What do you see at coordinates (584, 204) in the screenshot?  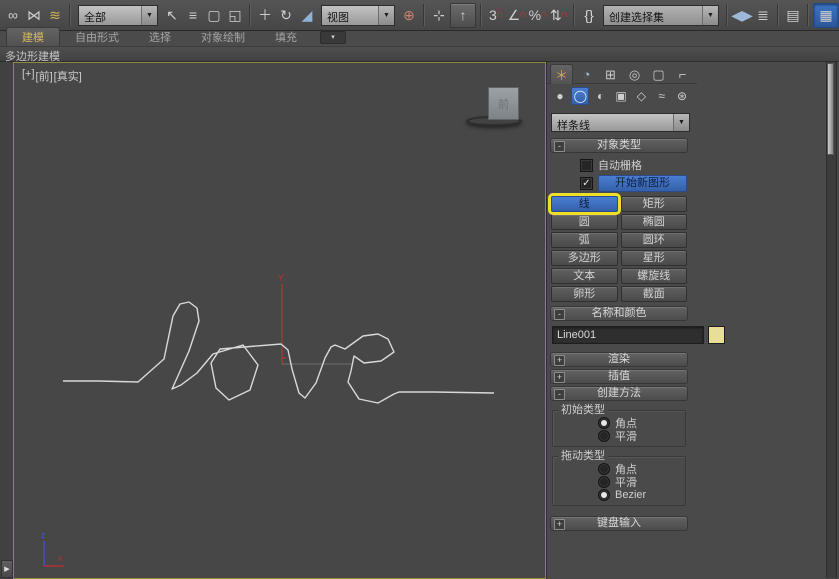 I see `line-button: 线` at bounding box center [584, 204].